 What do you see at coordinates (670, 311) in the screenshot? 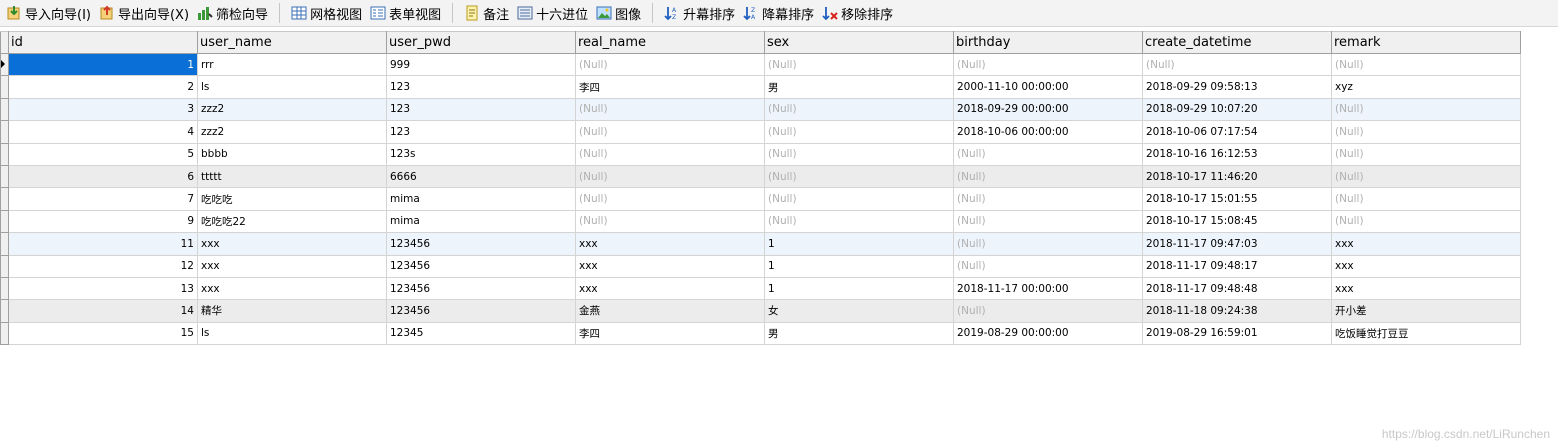
I see `cell-real-name: 金燕` at bounding box center [670, 311].